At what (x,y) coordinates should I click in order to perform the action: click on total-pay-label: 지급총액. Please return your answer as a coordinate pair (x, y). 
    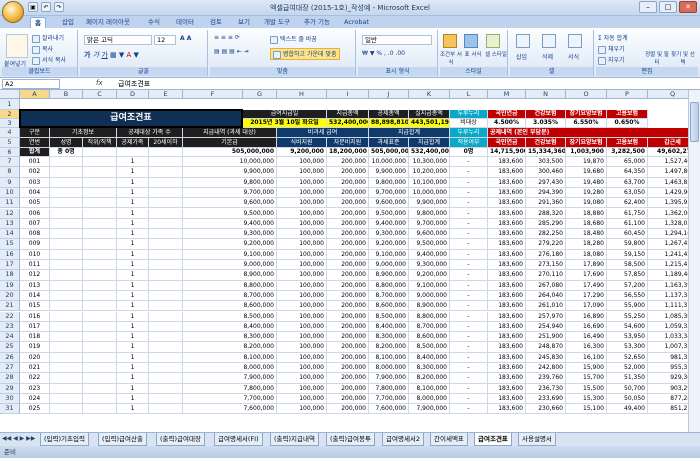
    Looking at the image, I should click on (348, 114).